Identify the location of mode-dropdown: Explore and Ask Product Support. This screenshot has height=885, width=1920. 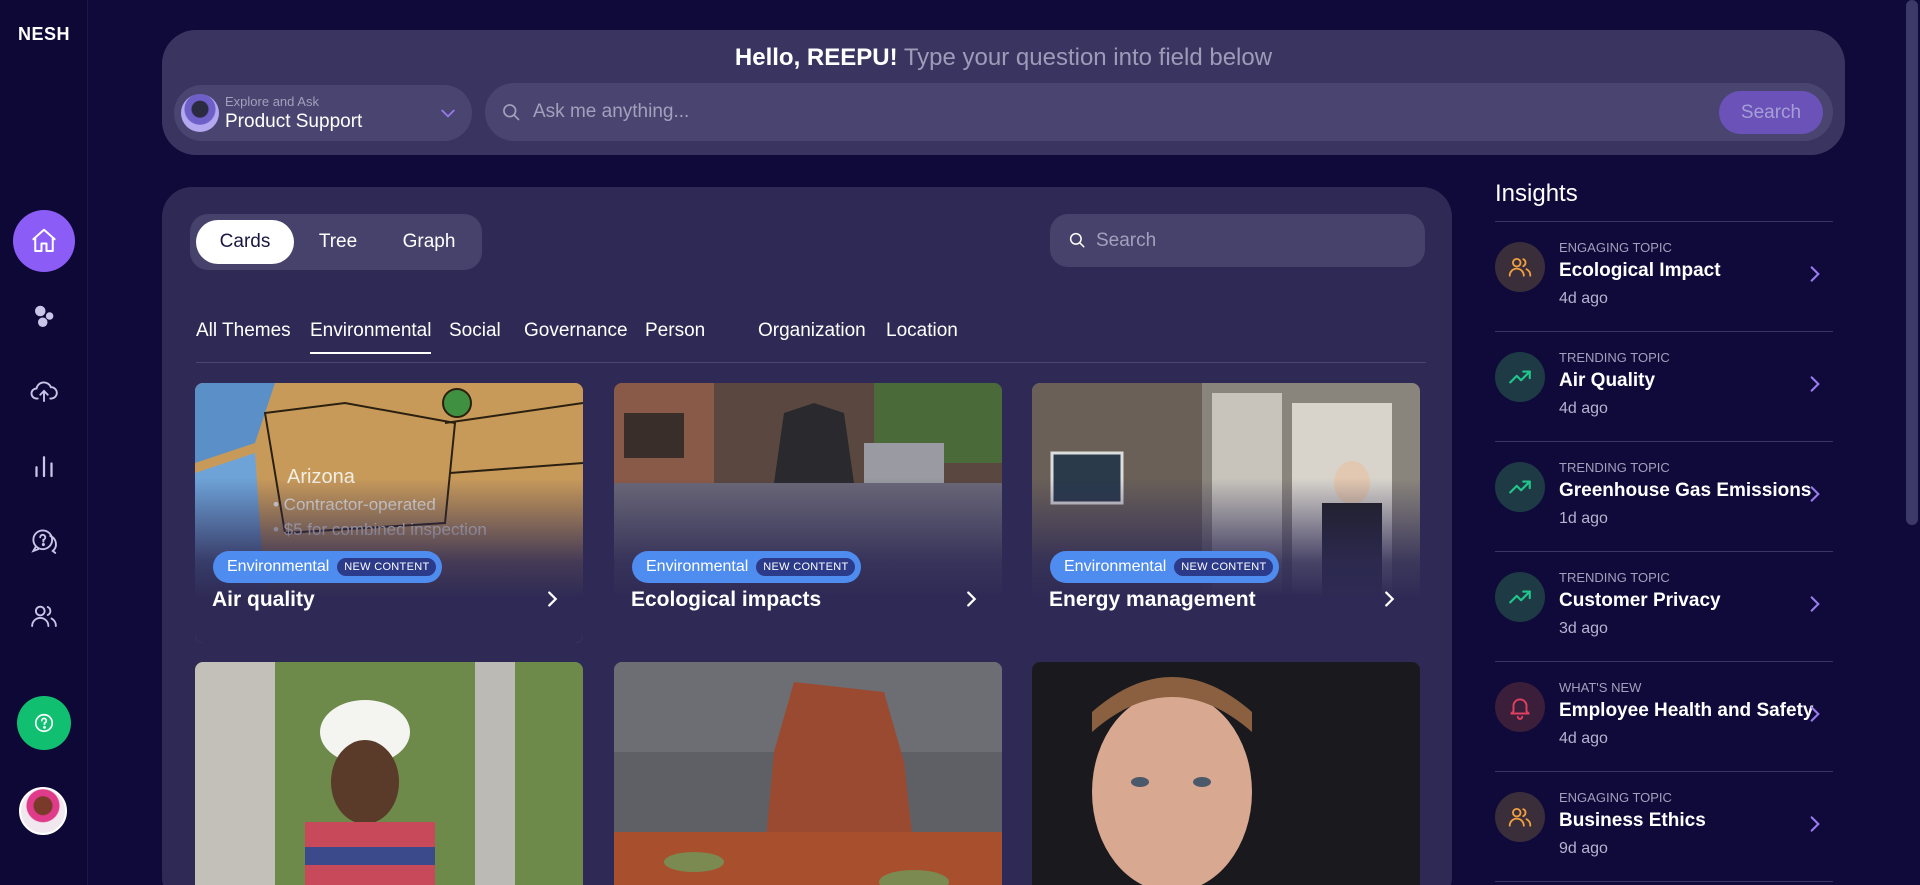
(323, 113).